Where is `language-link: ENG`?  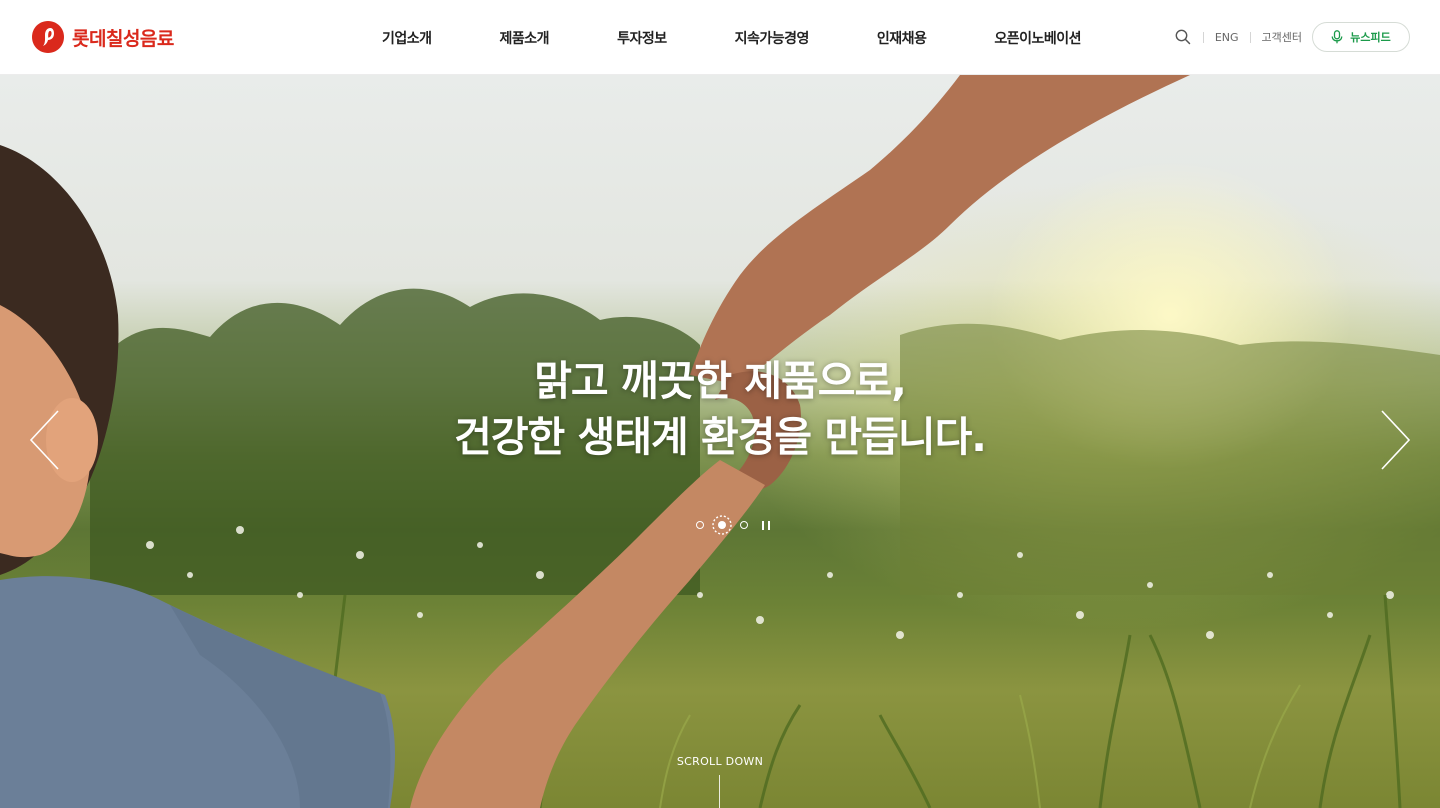 language-link: ENG is located at coordinates (1227, 37).